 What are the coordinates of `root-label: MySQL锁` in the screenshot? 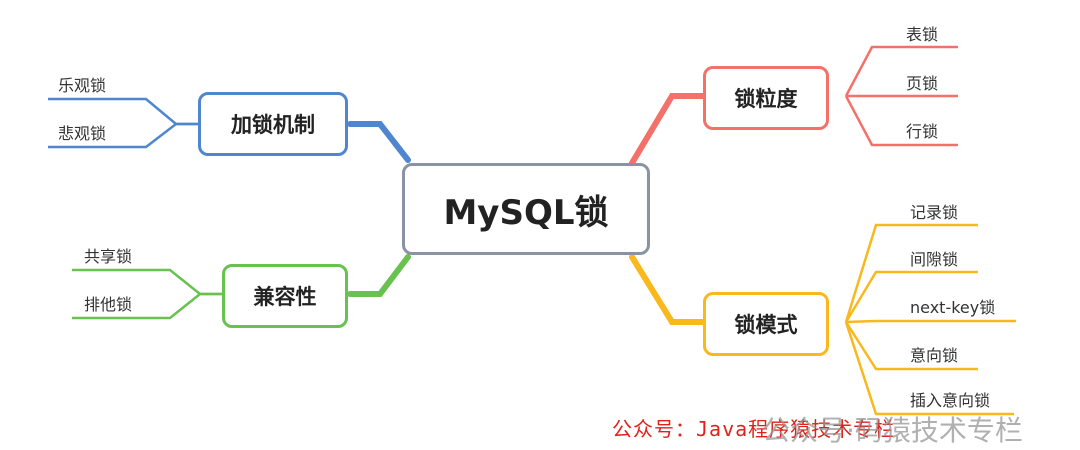 It's located at (526, 212).